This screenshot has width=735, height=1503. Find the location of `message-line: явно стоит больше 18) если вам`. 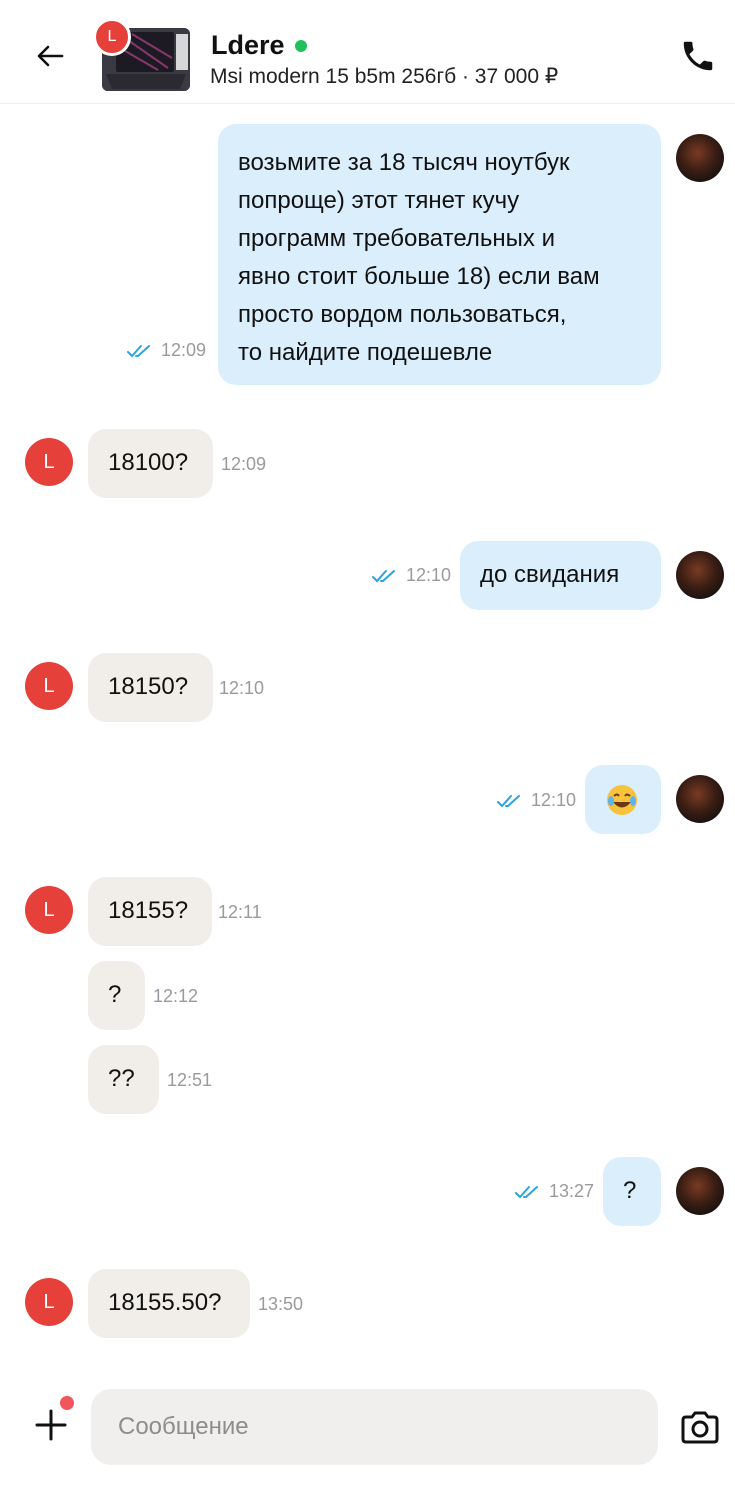

message-line: явно стоит больше 18) если вам is located at coordinates (419, 276).